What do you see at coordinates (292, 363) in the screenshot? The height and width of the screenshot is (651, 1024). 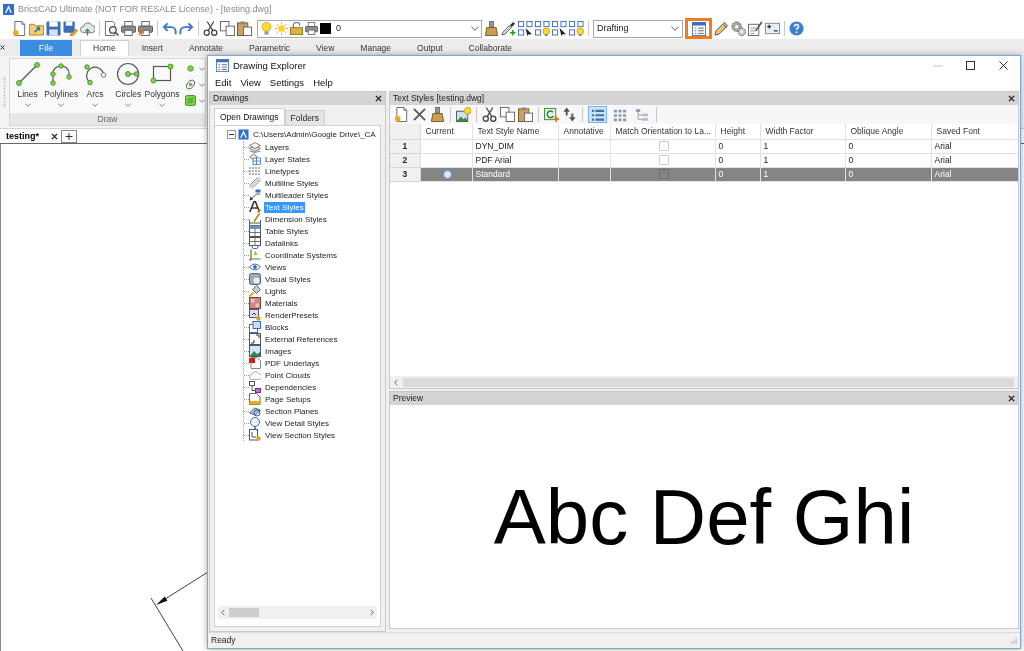 I see `tree-item: PDF Underlays` at bounding box center [292, 363].